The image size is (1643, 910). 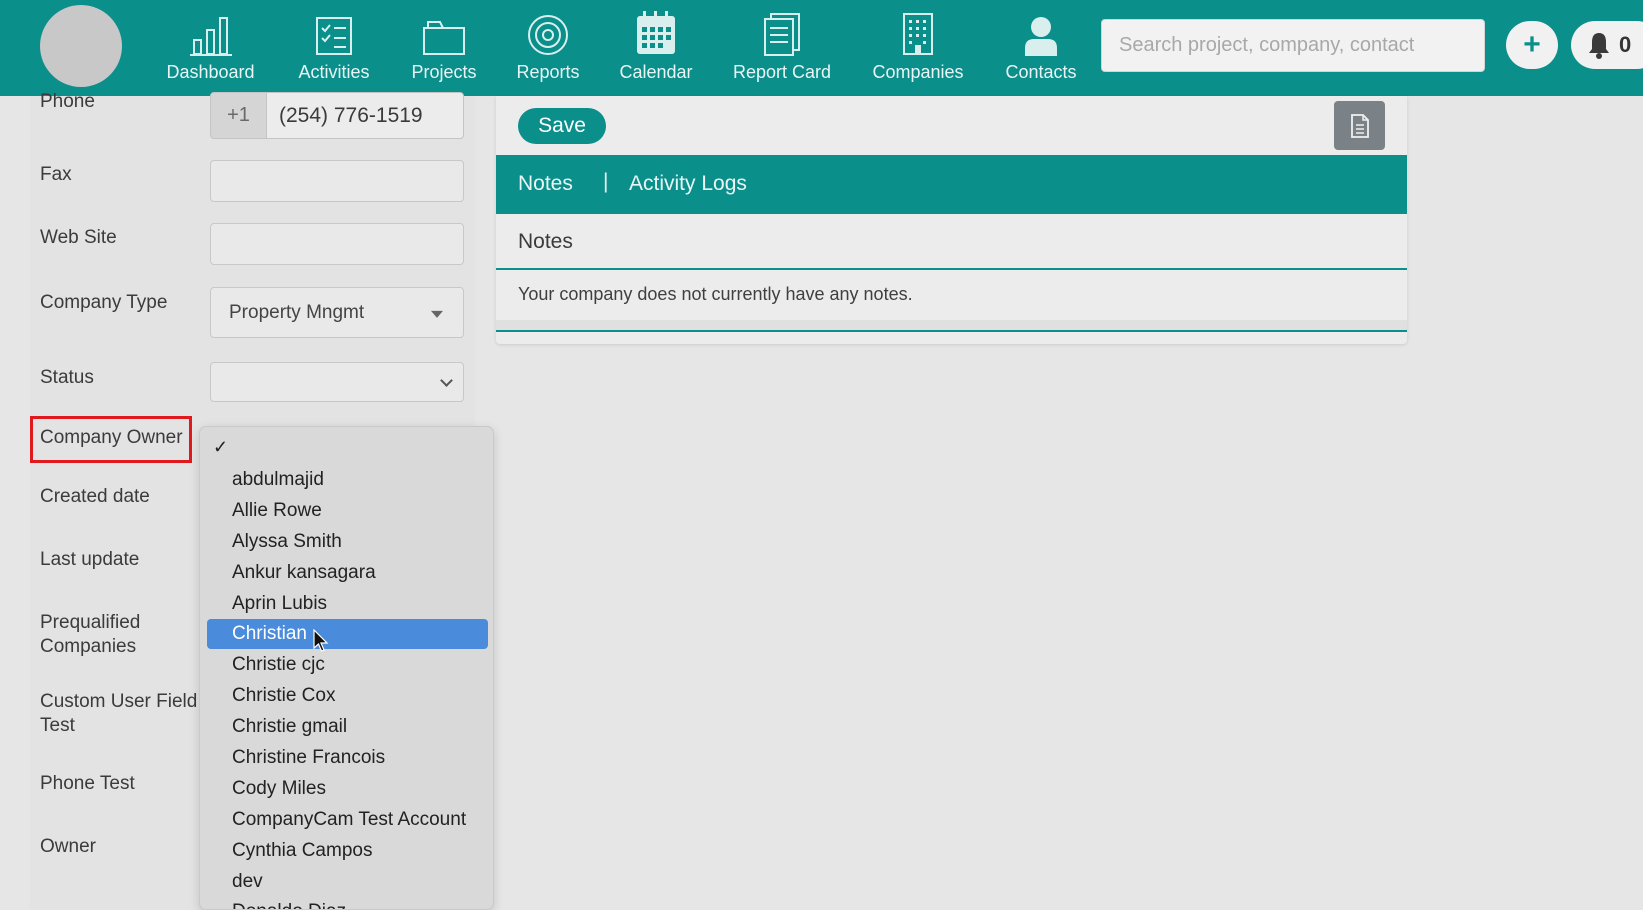 I want to click on custom-field-label-line2: Test, so click(x=57, y=725).